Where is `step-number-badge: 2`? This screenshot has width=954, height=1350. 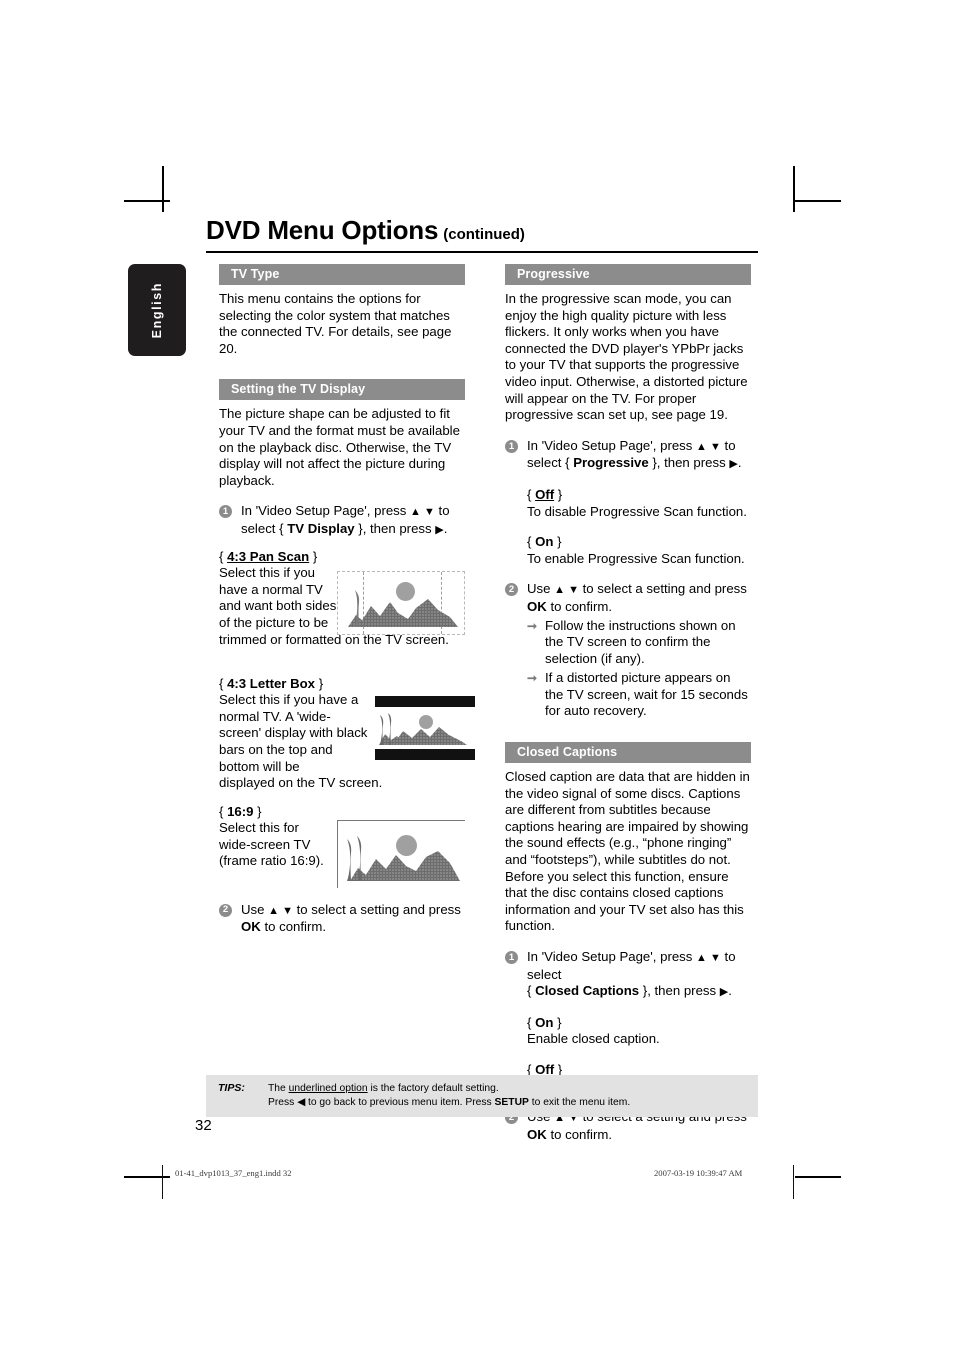
step-number-badge: 2 is located at coordinates (511, 590).